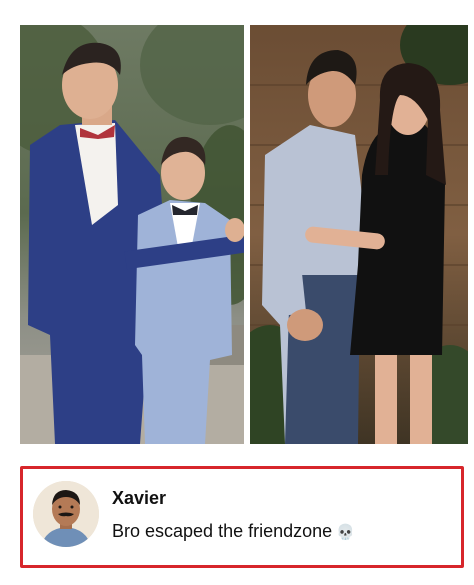 The height and width of the screenshot is (585, 474). I want to click on skull-emoji-icon: 💀, so click(345, 532).